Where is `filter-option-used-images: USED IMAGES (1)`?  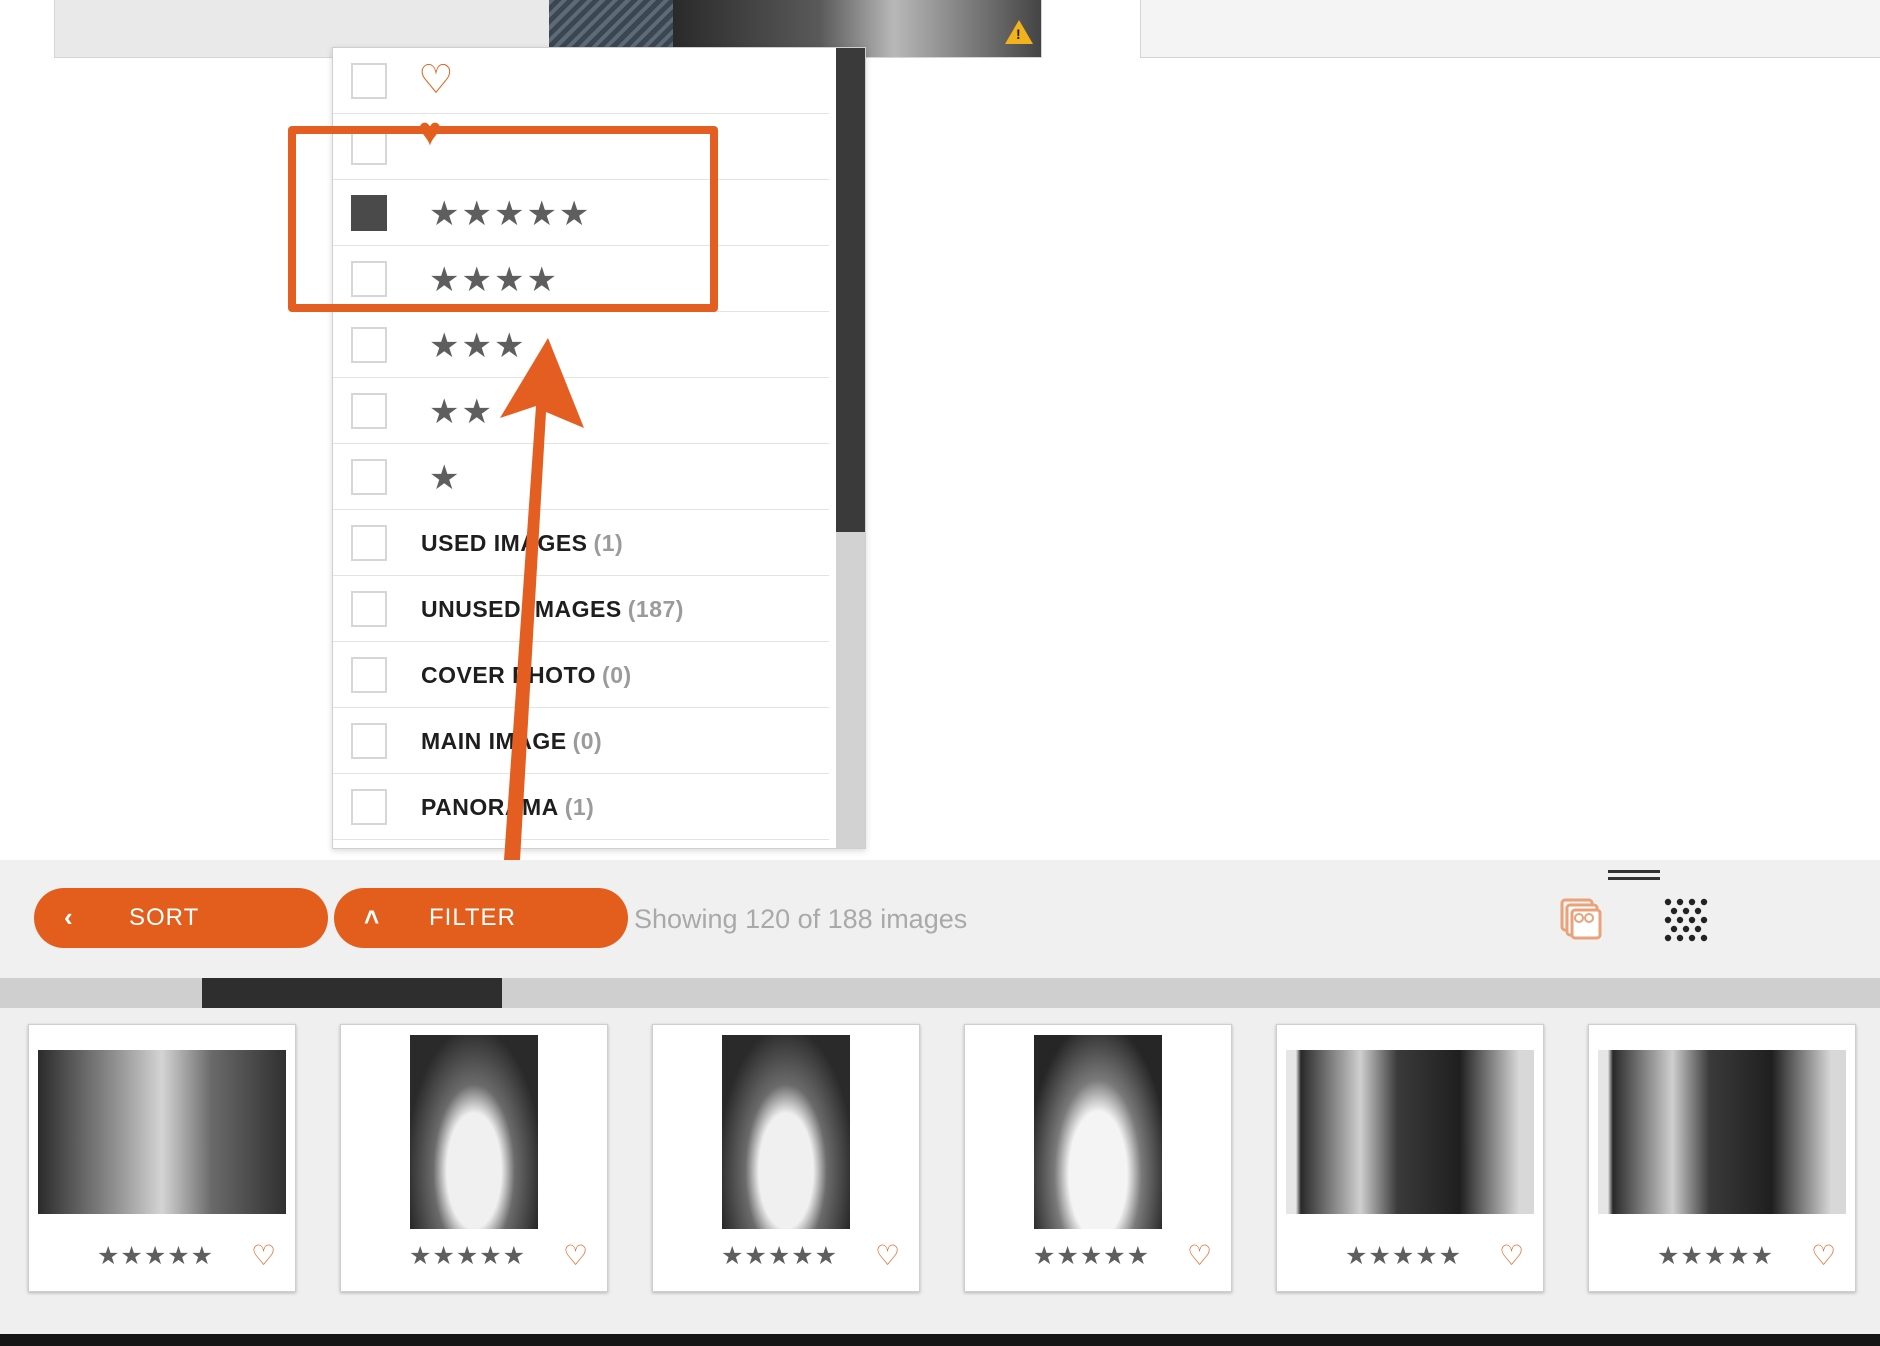
filter-option-used-images: USED IMAGES (1) is located at coordinates (581, 543).